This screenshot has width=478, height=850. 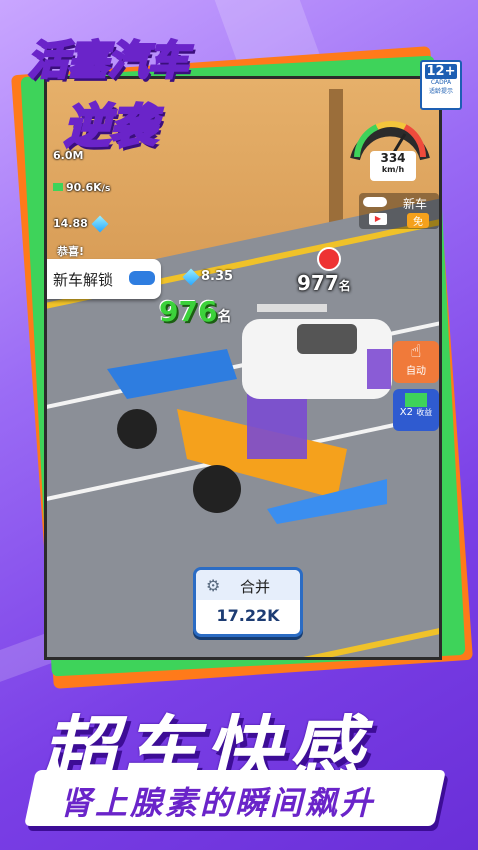 What do you see at coordinates (81, 224) in the screenshot?
I see `gems-counter: 14.88` at bounding box center [81, 224].